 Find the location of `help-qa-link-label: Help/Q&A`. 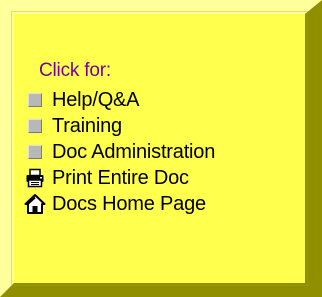

help-qa-link-label: Help/Q&A is located at coordinates (96, 99).